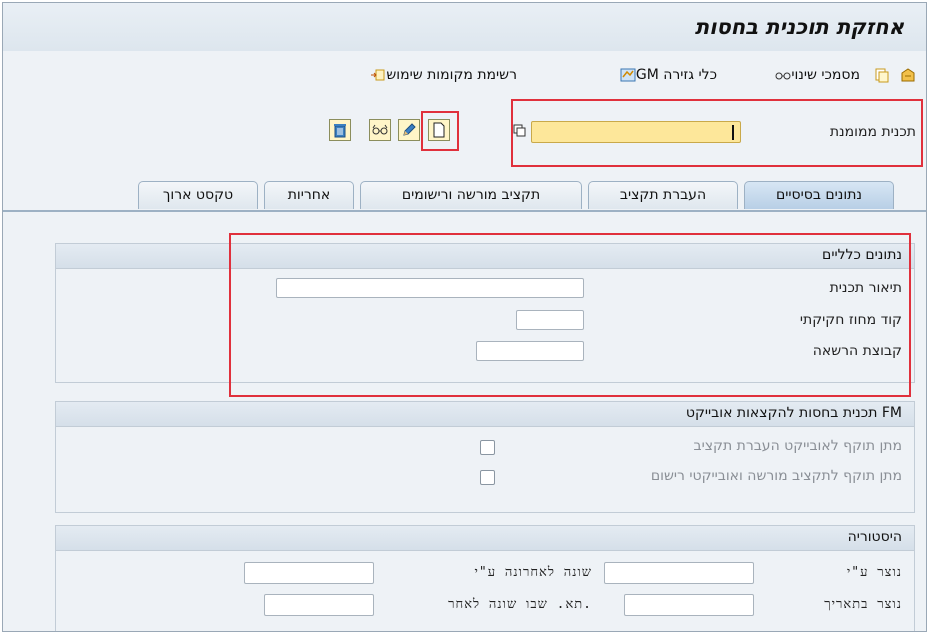 The height and width of the screenshot is (635, 930). Describe the element at coordinates (319, 605) in the screenshot. I see `last-changed-on-input` at that location.